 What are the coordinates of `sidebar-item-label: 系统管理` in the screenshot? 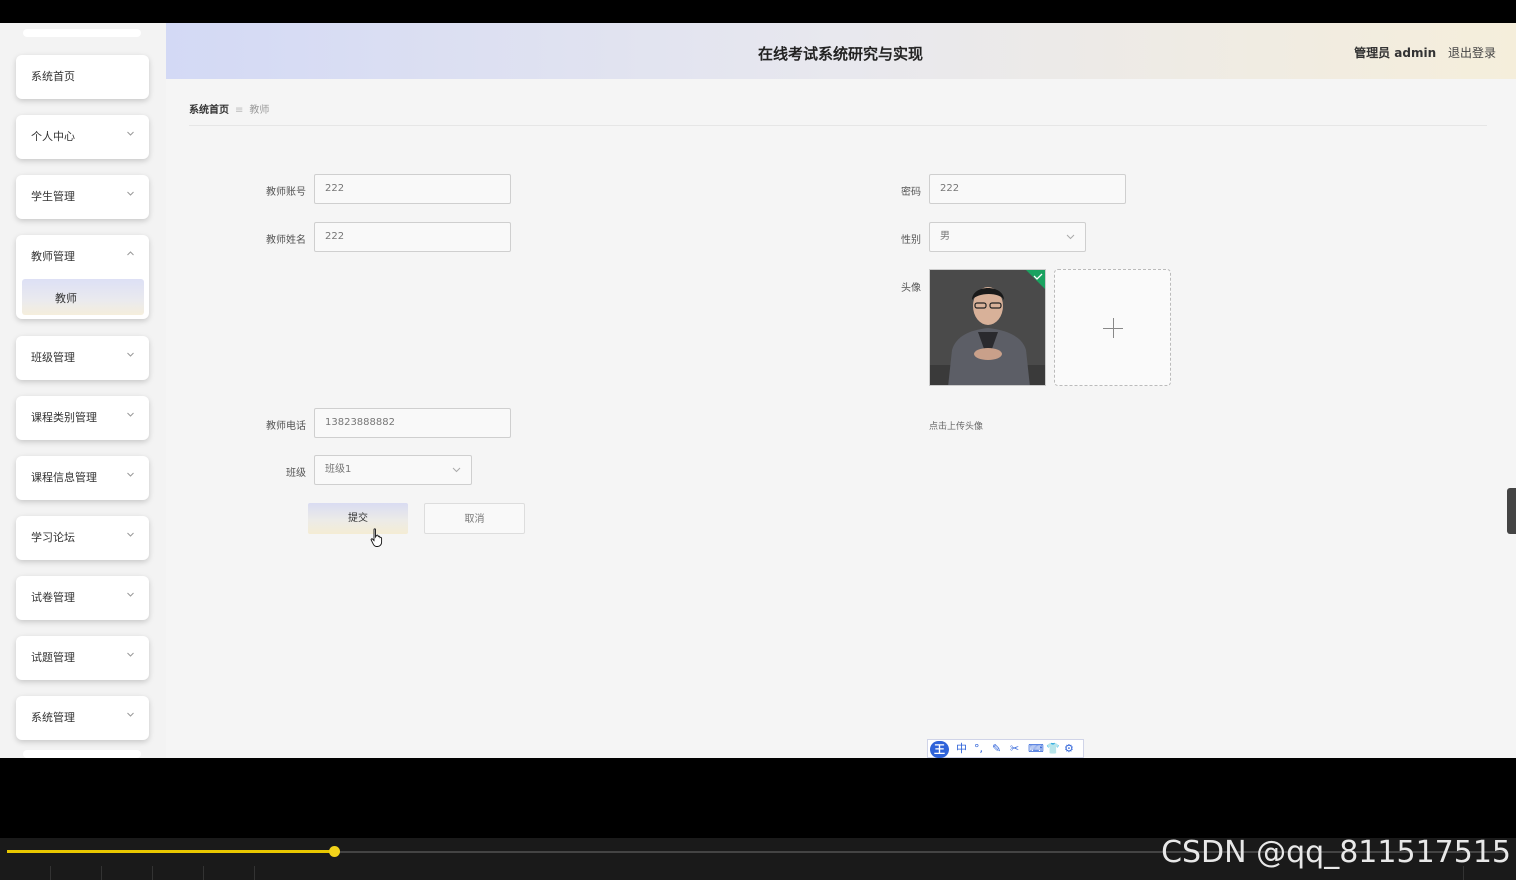 It's located at (53, 717).